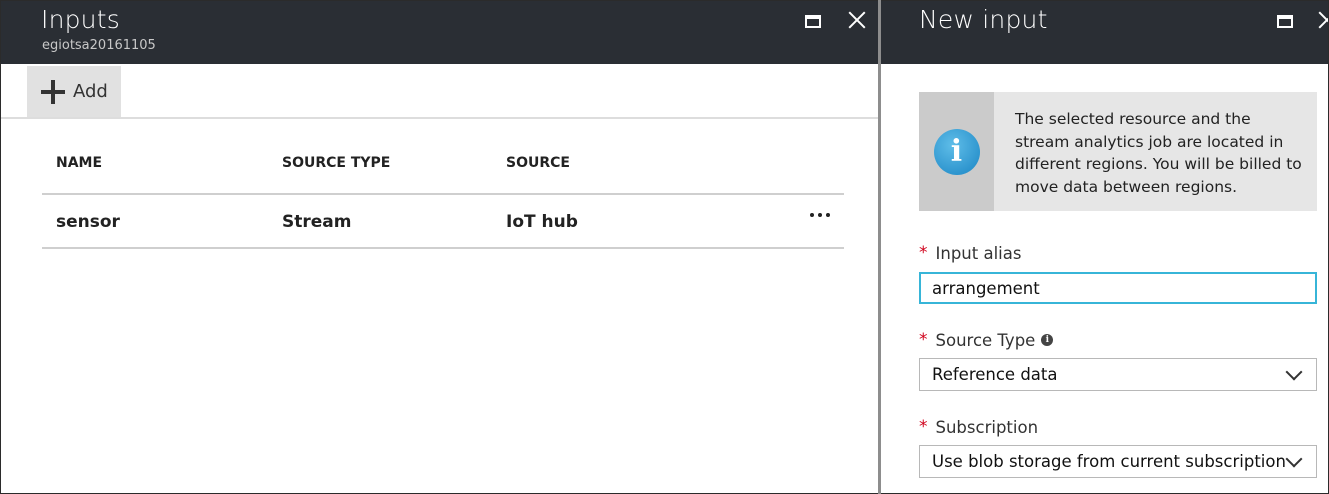  I want to click on subscription-label-text: Subscription, so click(987, 427).